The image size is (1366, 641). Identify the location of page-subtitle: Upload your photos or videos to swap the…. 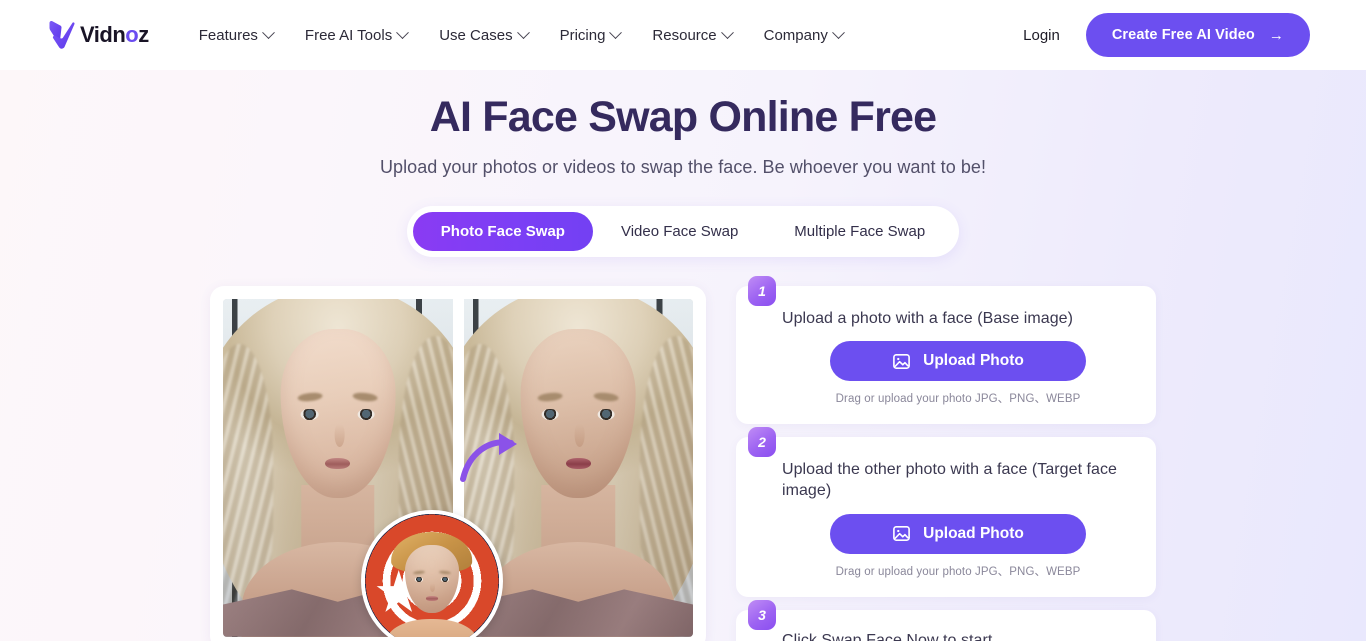
(682, 166).